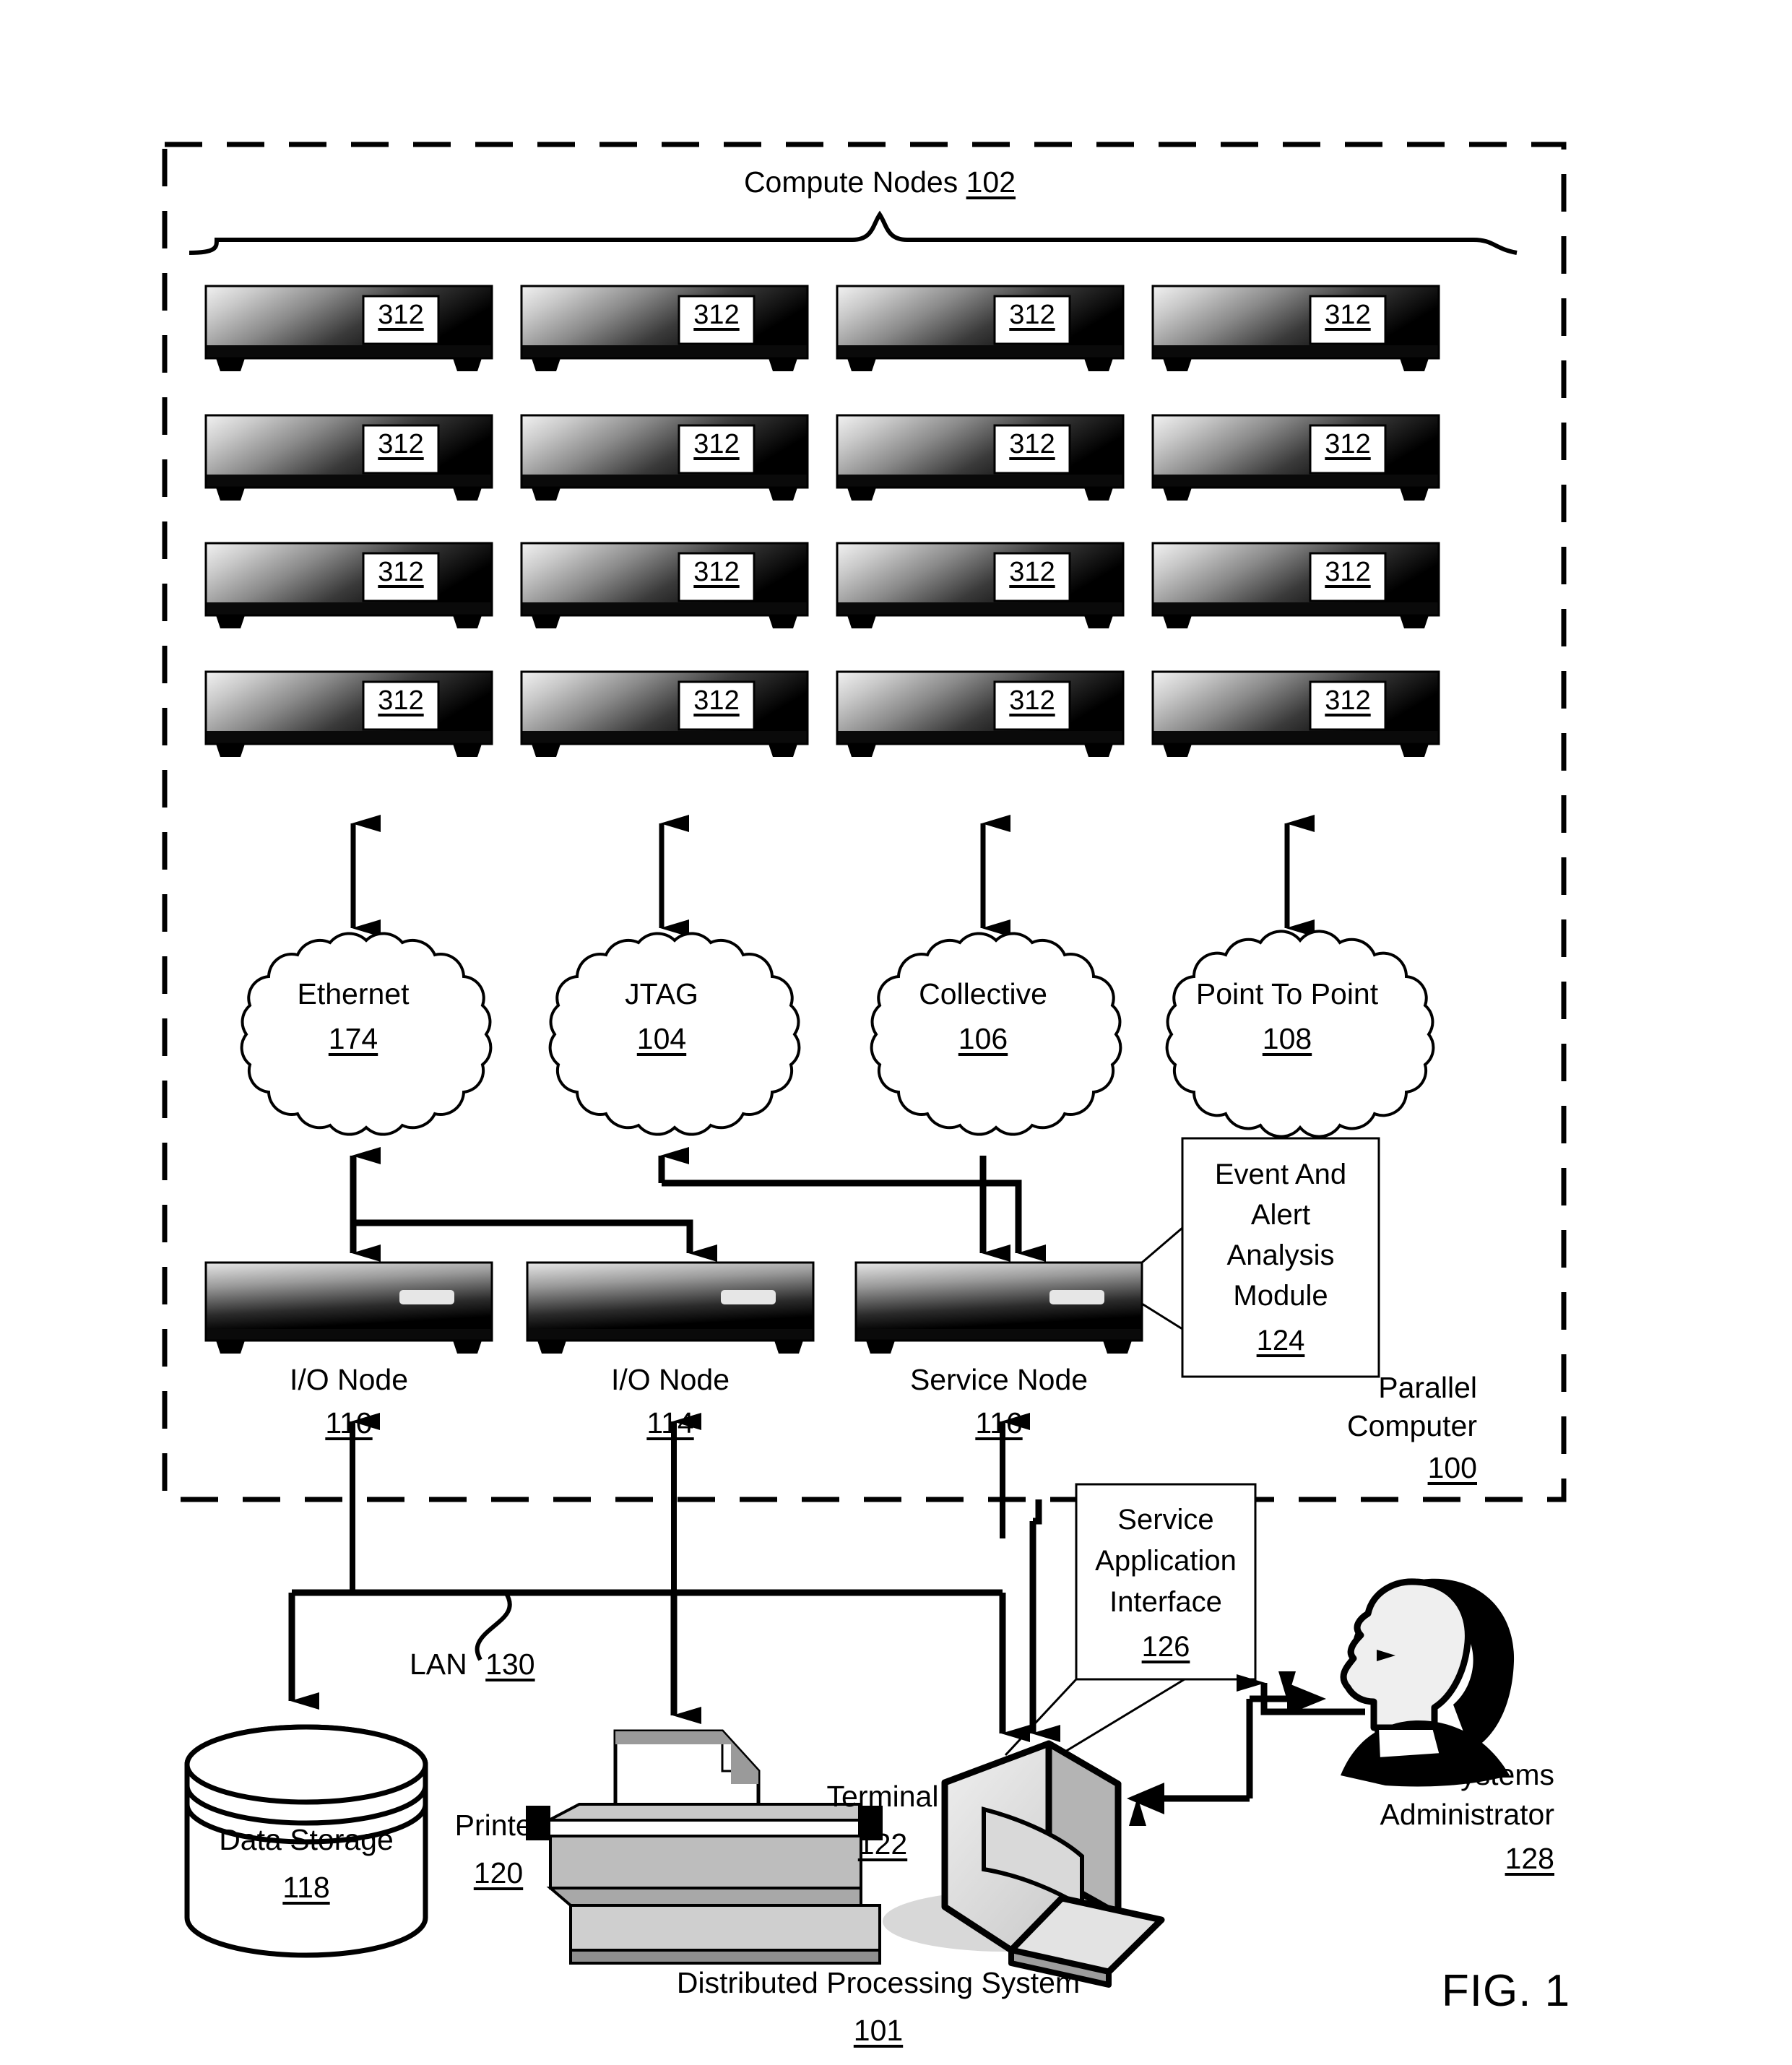  I want to click on distributed-processing-system-label: Distributed Processing System 101, so click(878, 2007).